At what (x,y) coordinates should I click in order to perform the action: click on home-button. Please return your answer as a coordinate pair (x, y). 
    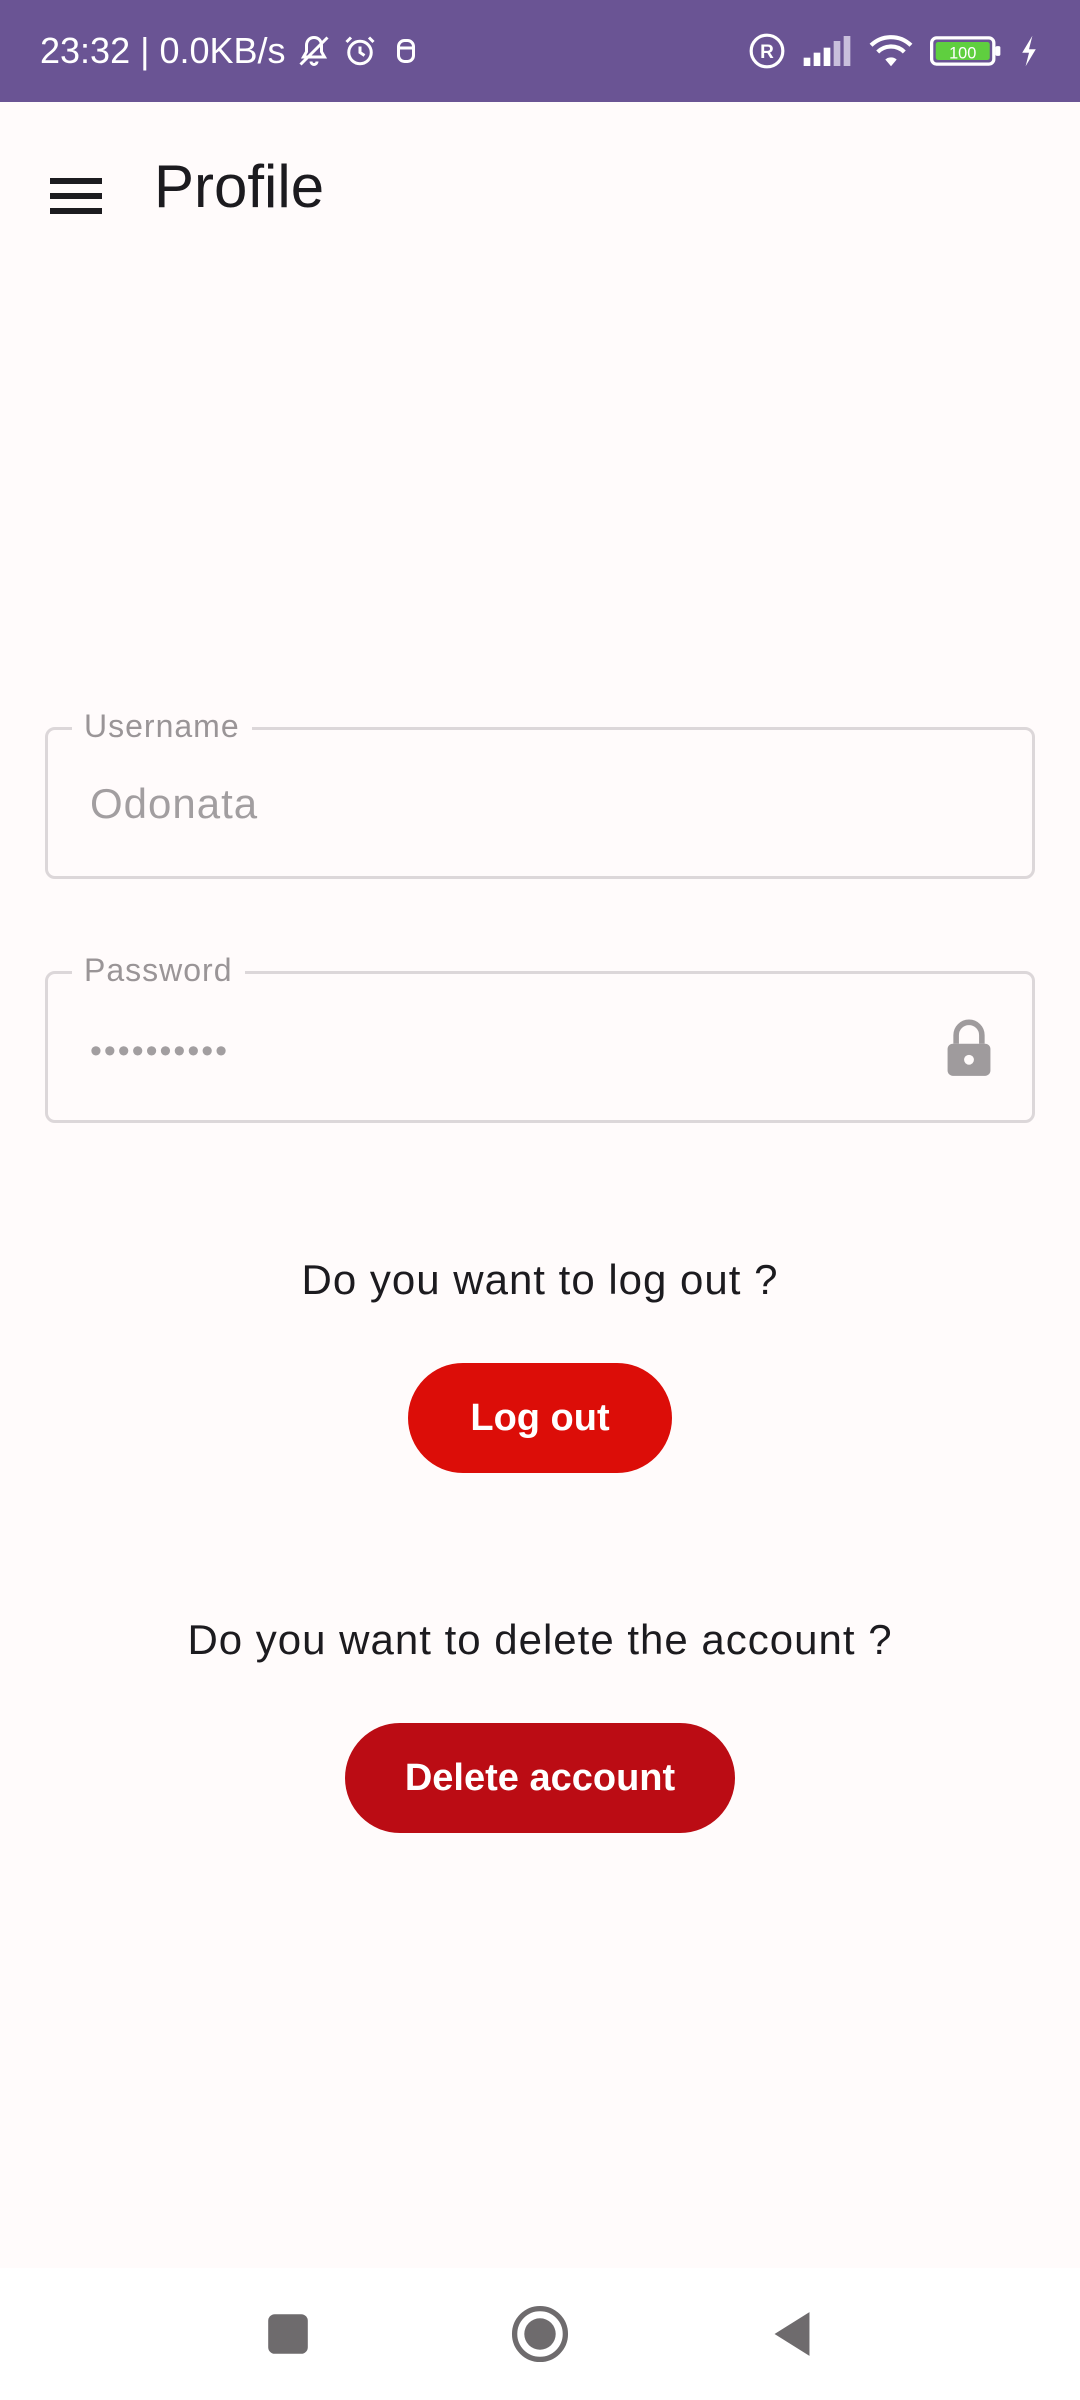
    Looking at the image, I should click on (540, 2334).